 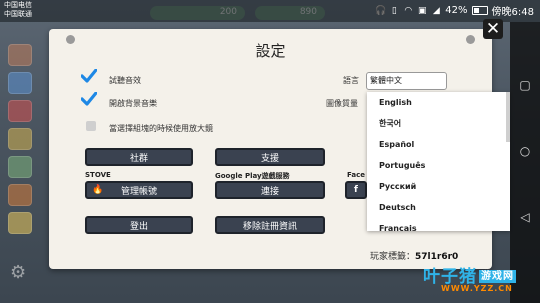 I want to click on battery-percent: 42%, so click(x=456, y=10).